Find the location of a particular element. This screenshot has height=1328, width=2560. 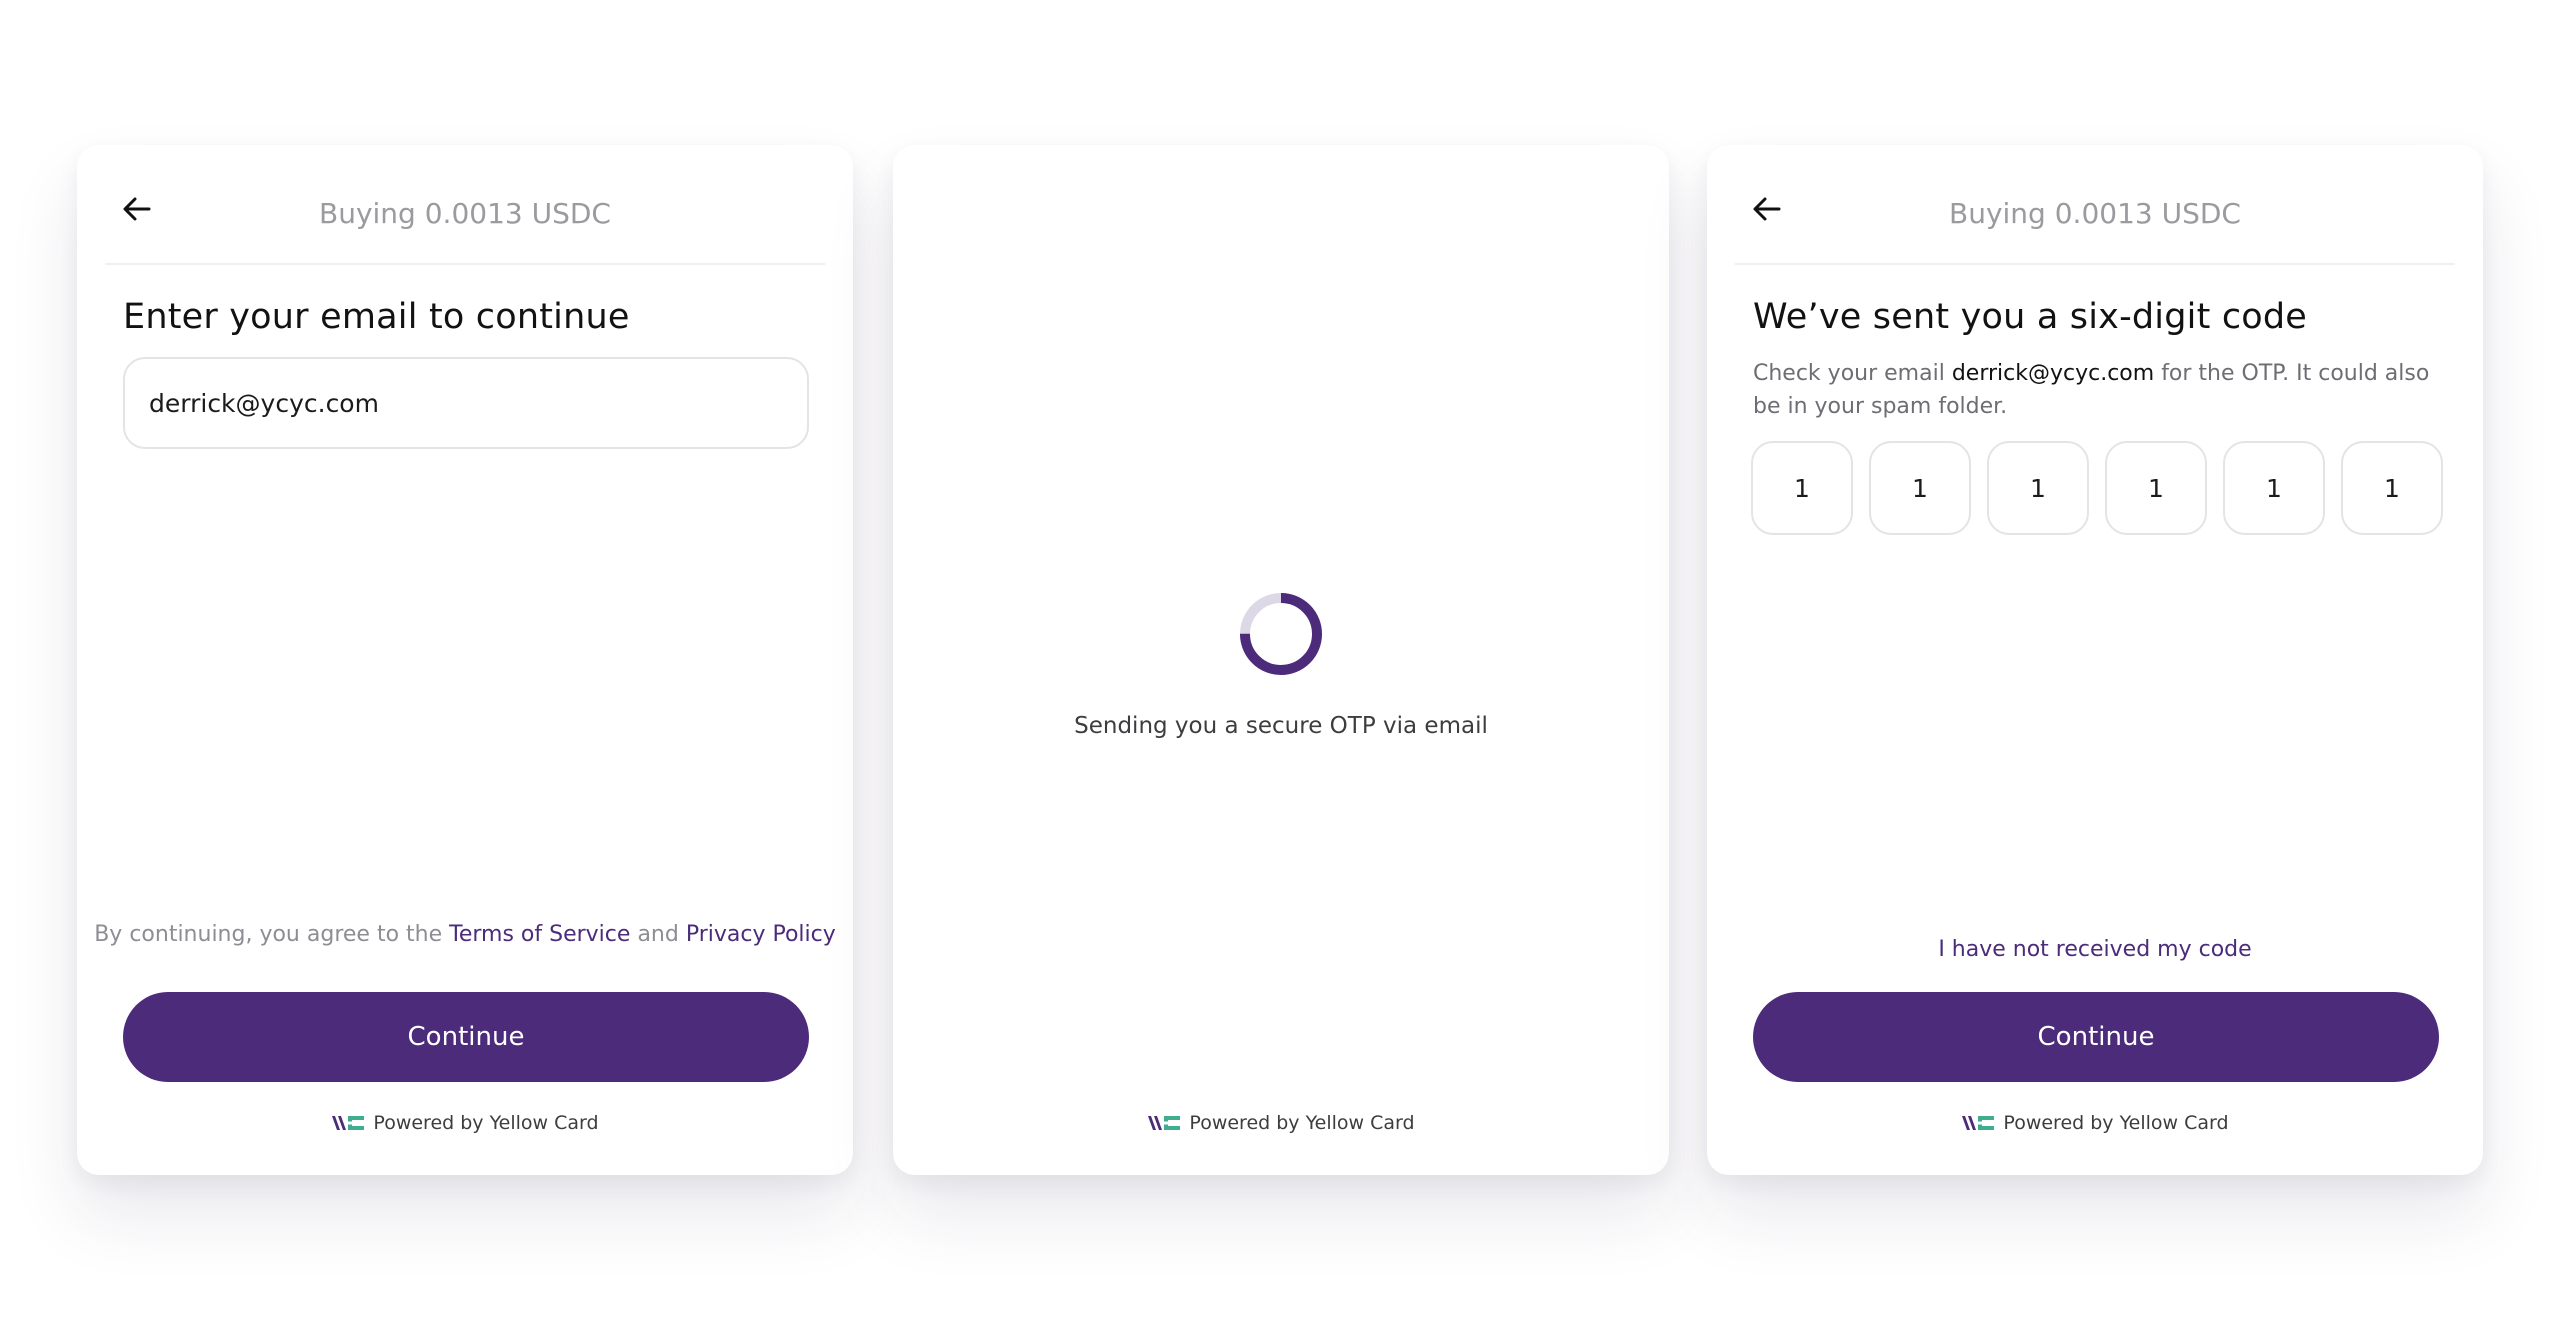

otp-input-row is located at coordinates (2097, 488).